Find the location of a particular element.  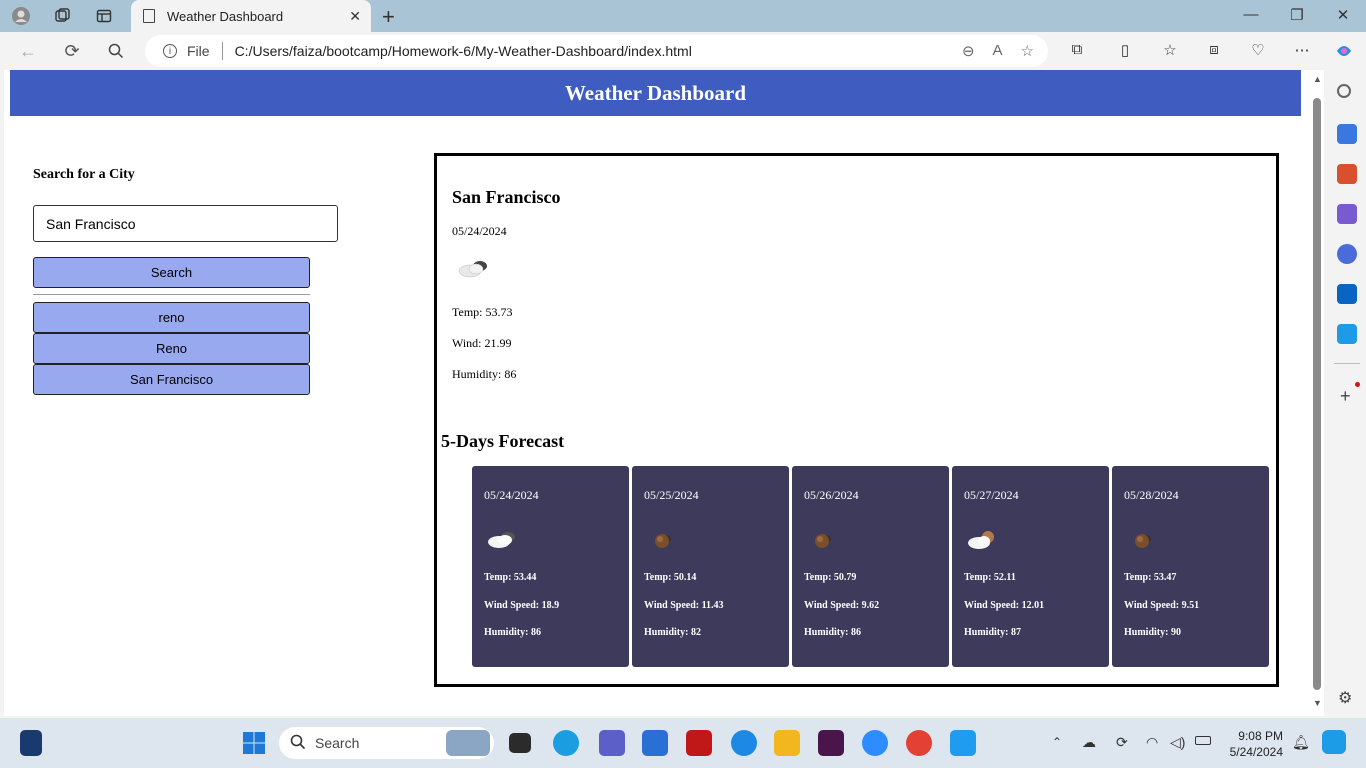

zoom-icon is located at coordinates (875, 743).